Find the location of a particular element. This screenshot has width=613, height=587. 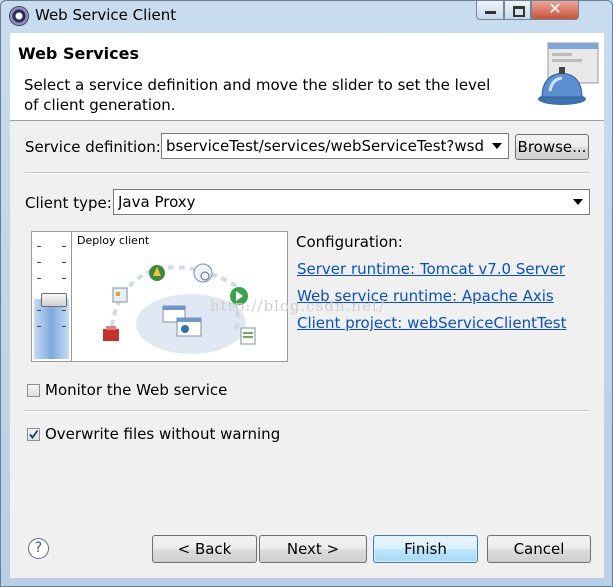

back-button: < Back is located at coordinates (204, 549).